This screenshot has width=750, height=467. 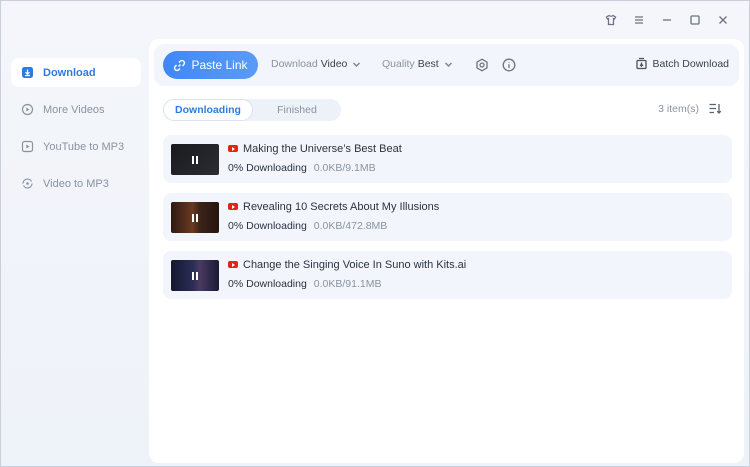 I want to click on menu-icon, so click(x=639, y=20).